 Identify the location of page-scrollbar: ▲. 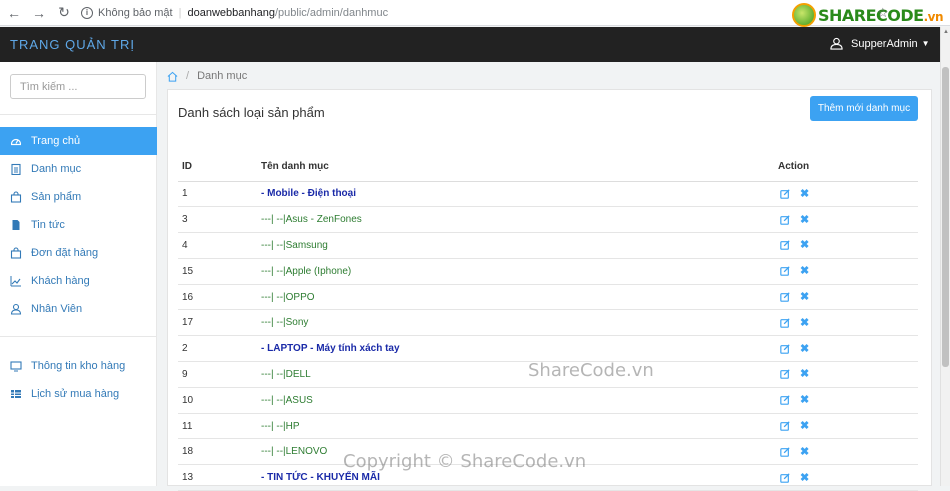
(945, 256).